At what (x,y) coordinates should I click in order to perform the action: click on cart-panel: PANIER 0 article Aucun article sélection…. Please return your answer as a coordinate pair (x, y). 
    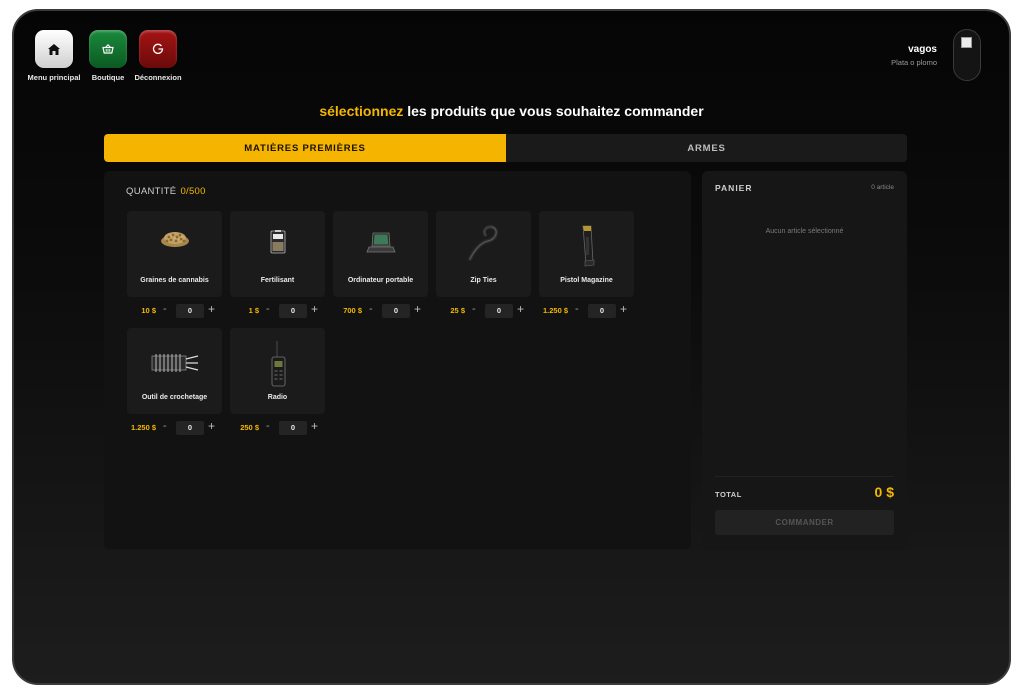
    Looking at the image, I should click on (804, 360).